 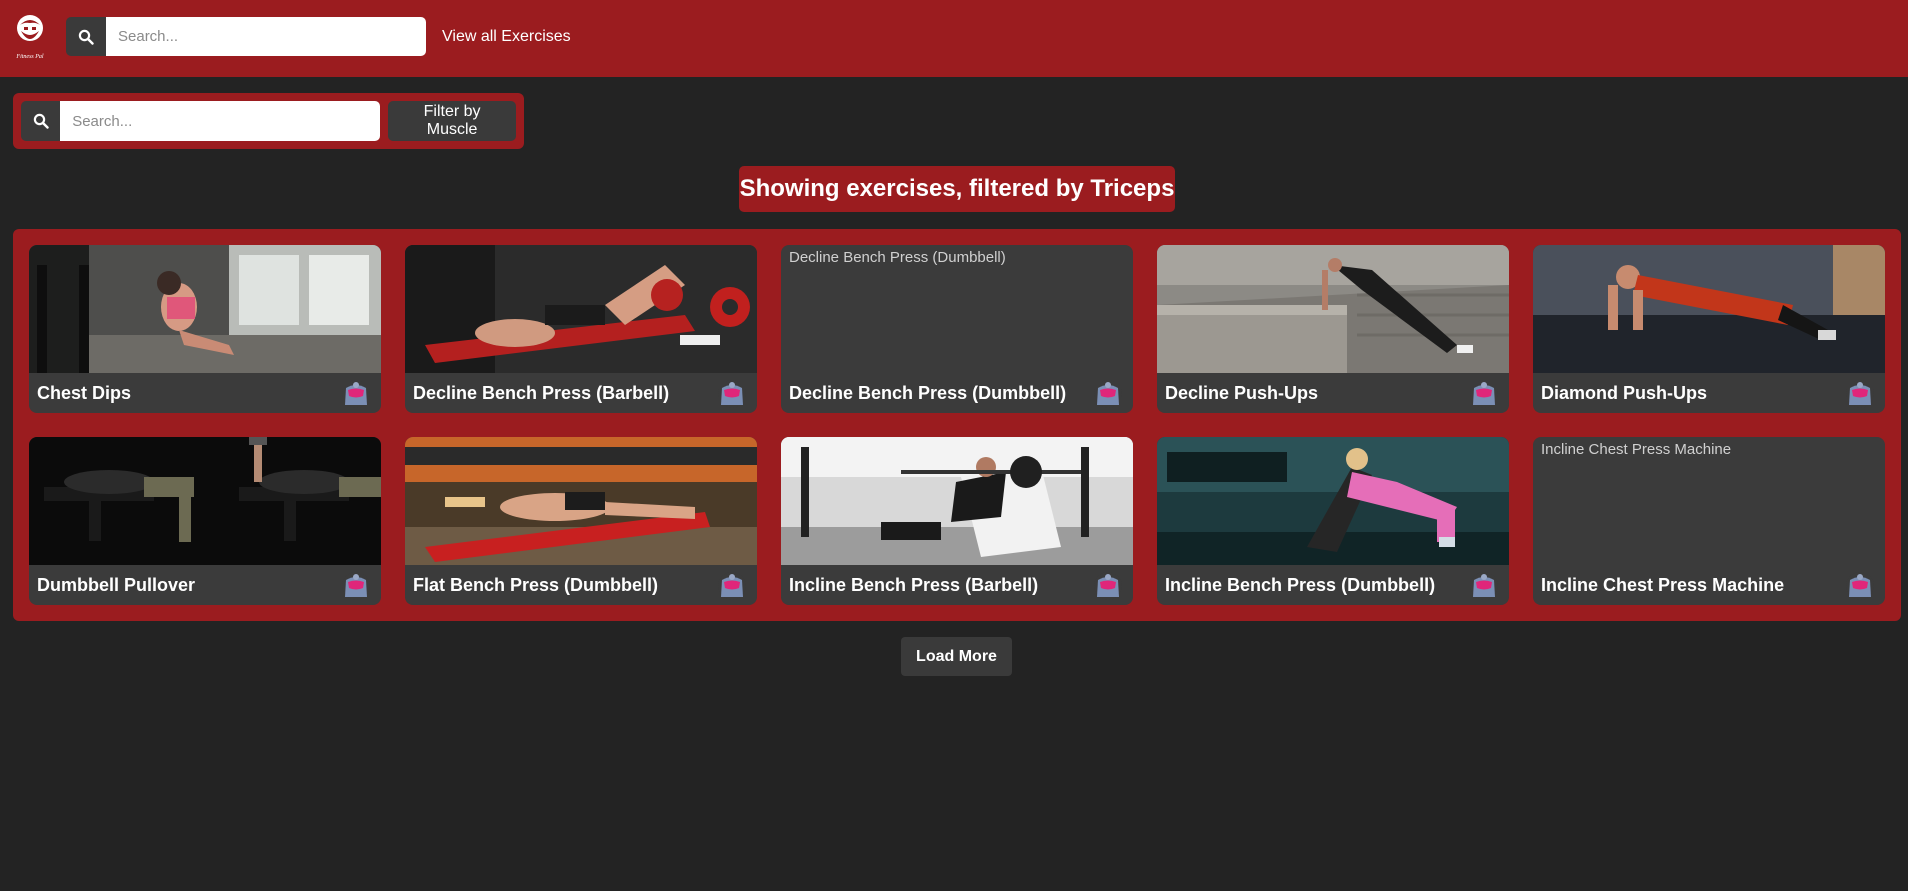 I want to click on exercise-card-incline-bench-press-dumbbell: Incline Bench Press (Dumbbell), so click(x=1333, y=521).